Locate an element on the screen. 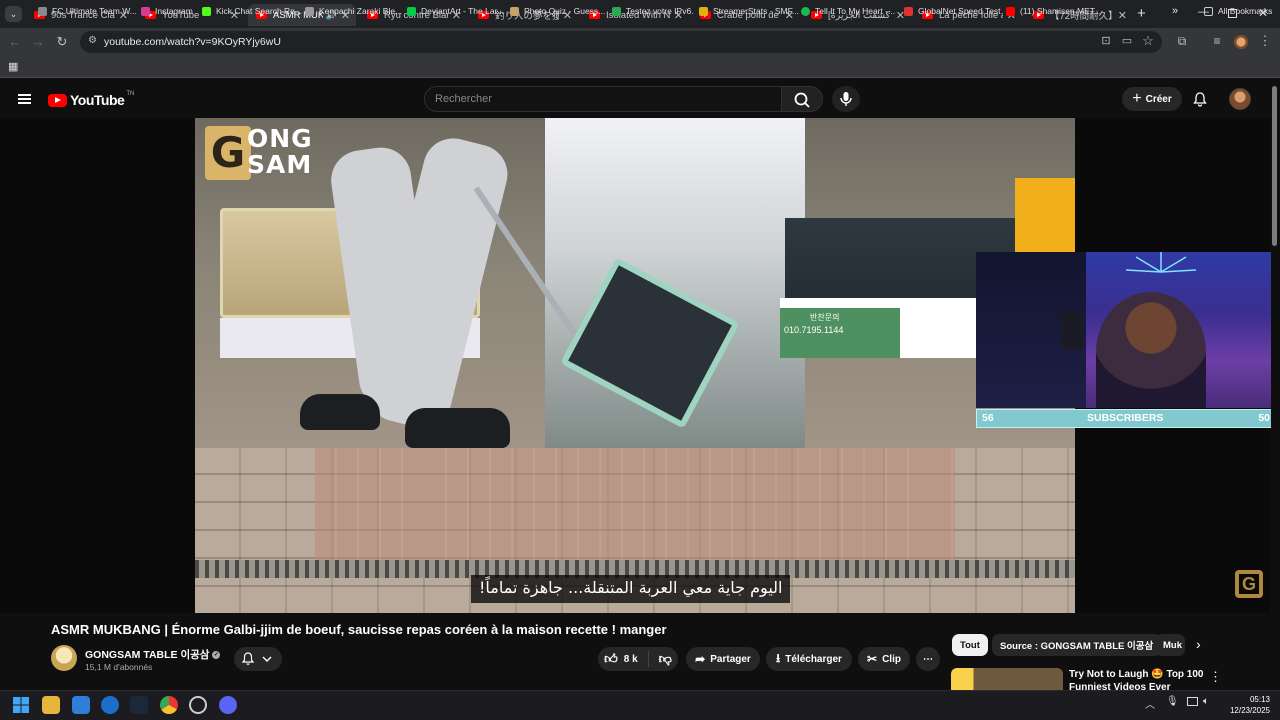 The height and width of the screenshot is (720, 1280). translate-icon: ⊡ is located at coordinates (1106, 40).